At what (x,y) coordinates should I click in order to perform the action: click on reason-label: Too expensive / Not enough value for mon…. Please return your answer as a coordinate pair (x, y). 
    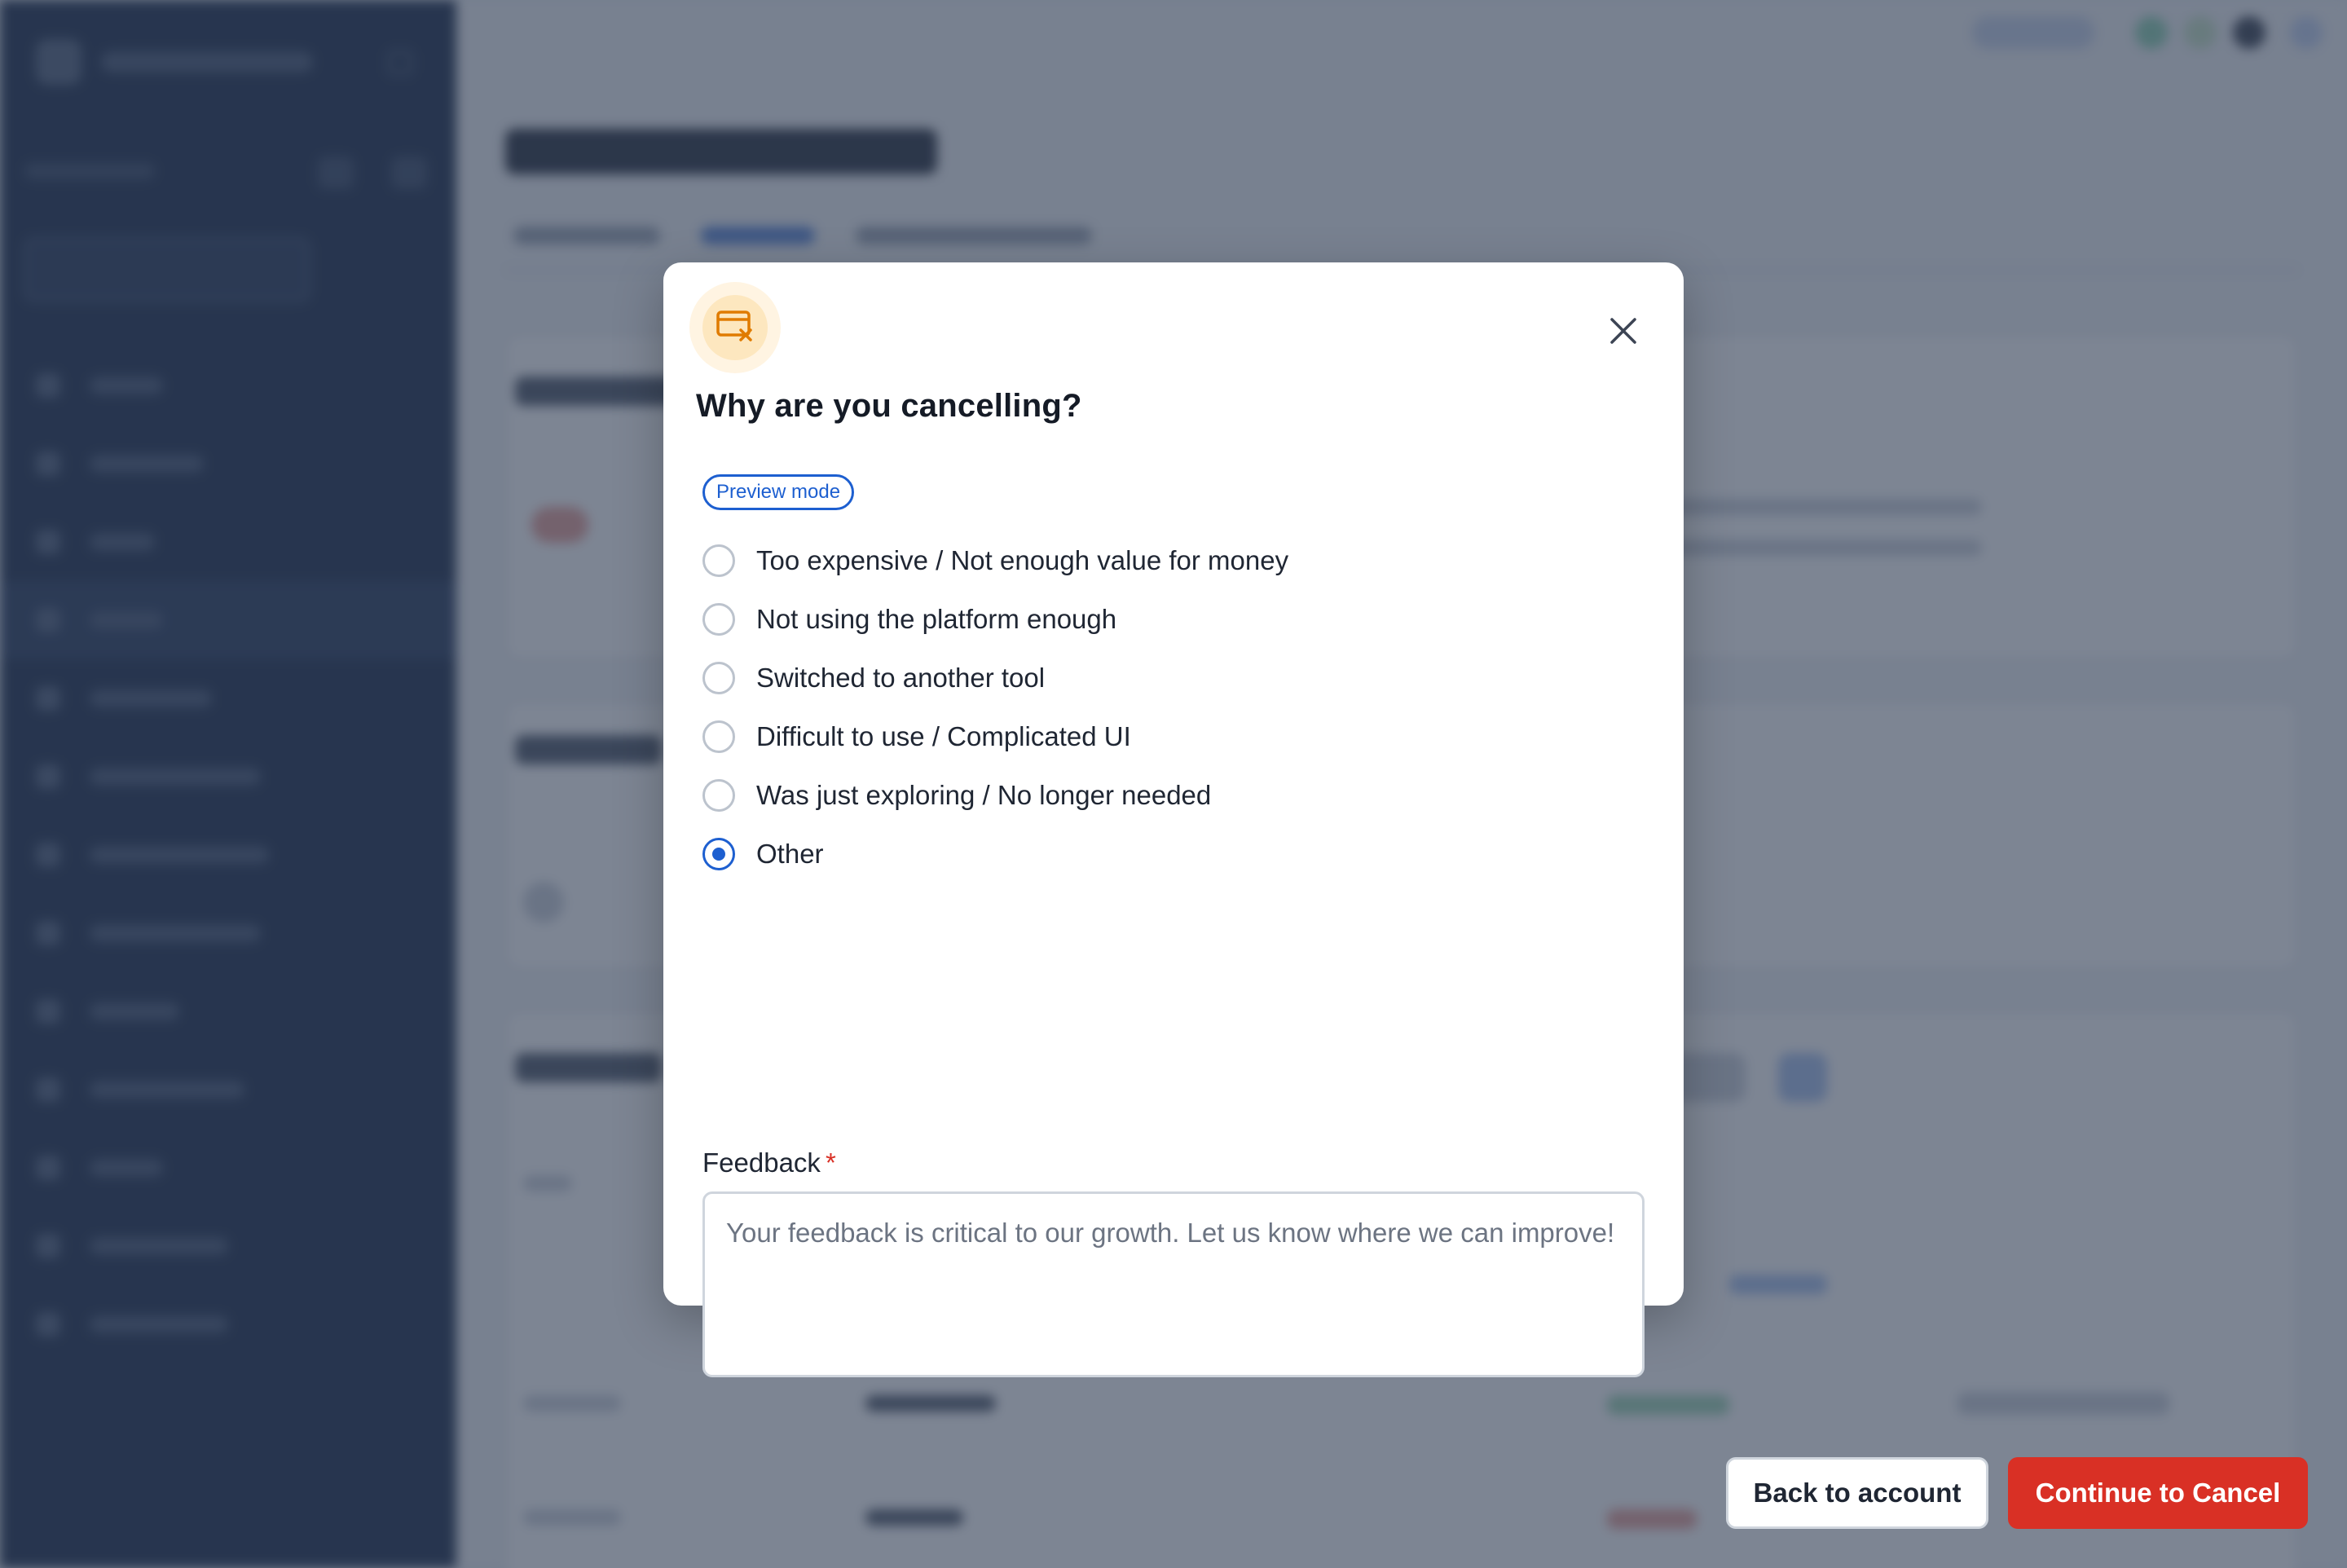
    Looking at the image, I should click on (1023, 560).